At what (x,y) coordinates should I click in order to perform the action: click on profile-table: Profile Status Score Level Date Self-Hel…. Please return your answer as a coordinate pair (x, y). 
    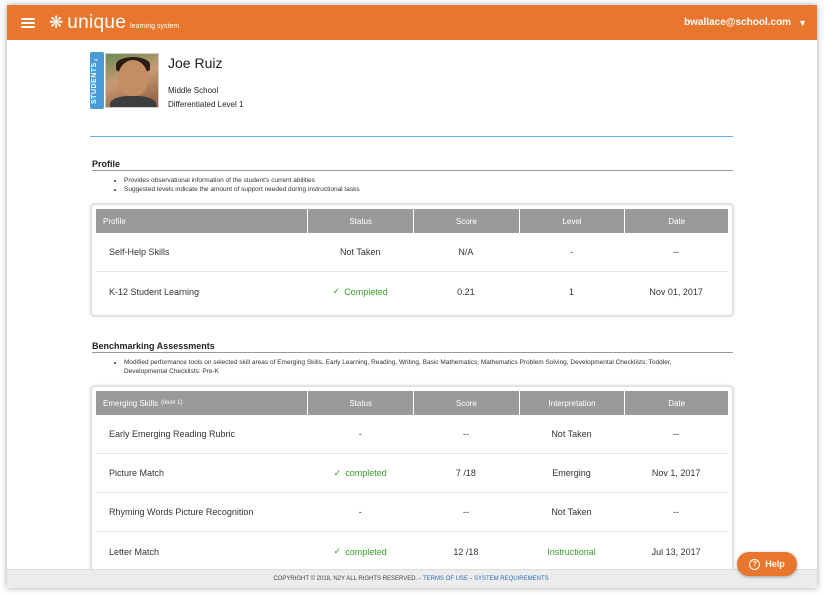
    Looking at the image, I should click on (412, 260).